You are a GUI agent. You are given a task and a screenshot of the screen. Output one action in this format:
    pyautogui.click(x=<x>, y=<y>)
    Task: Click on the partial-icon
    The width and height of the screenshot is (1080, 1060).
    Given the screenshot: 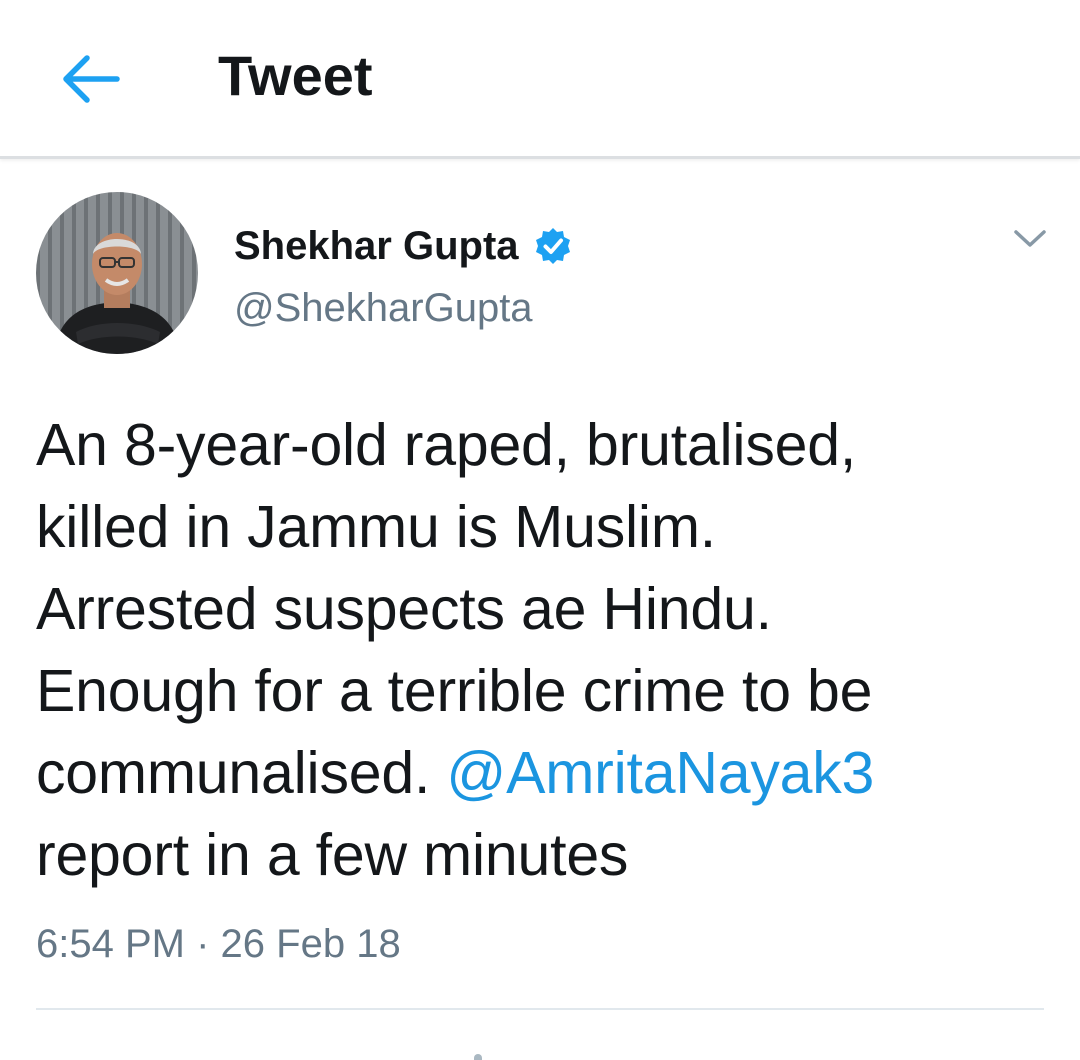 What is the action you would take?
    pyautogui.click(x=478, y=1057)
    